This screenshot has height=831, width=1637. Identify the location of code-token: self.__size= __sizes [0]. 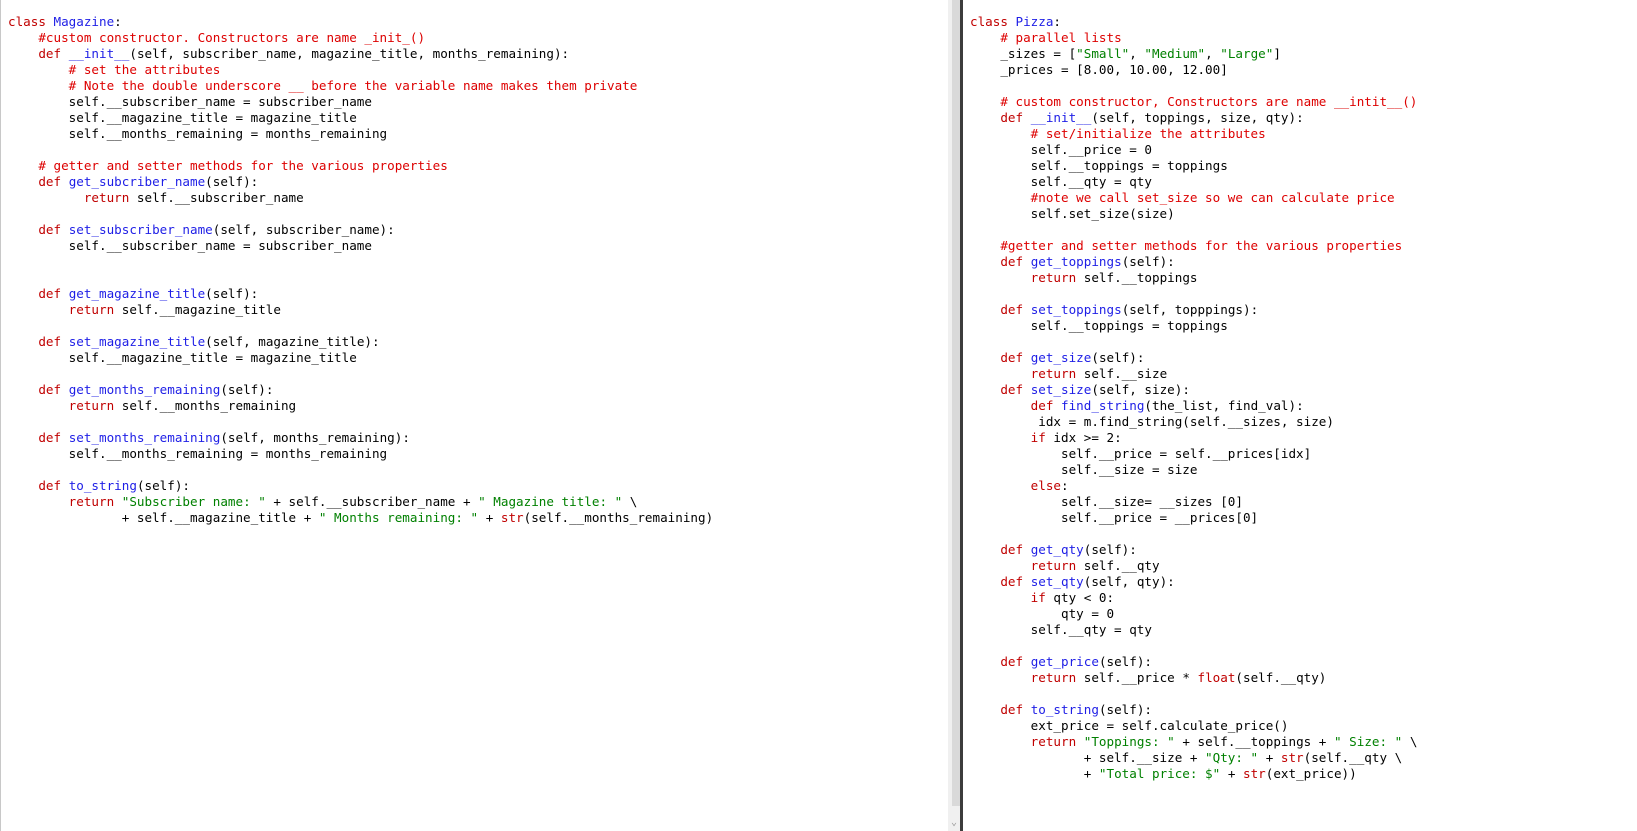
(1106, 501).